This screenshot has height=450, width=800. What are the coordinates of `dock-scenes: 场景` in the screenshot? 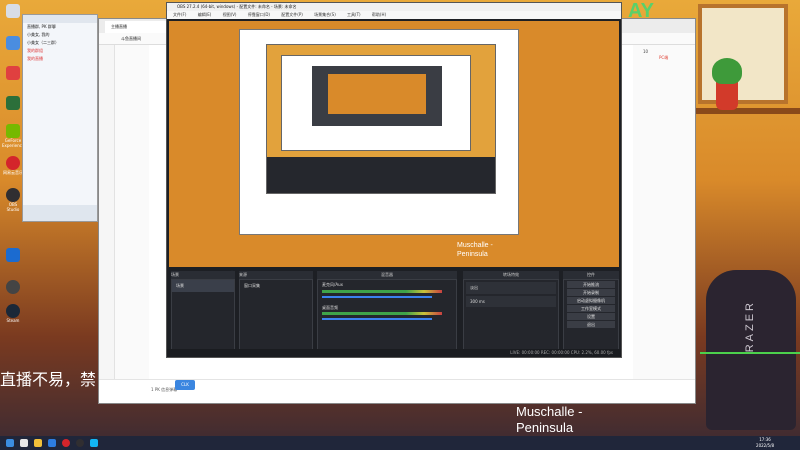 It's located at (203, 315).